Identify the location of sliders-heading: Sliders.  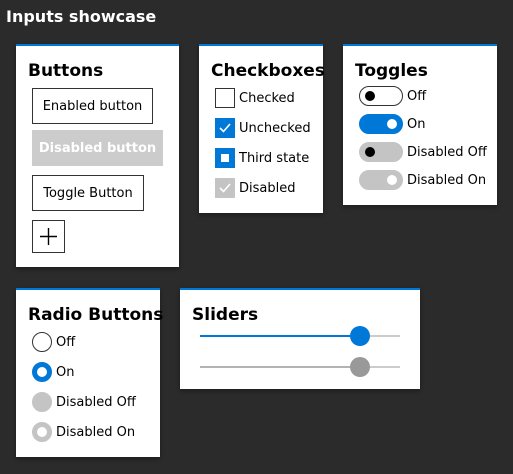
(225, 315).